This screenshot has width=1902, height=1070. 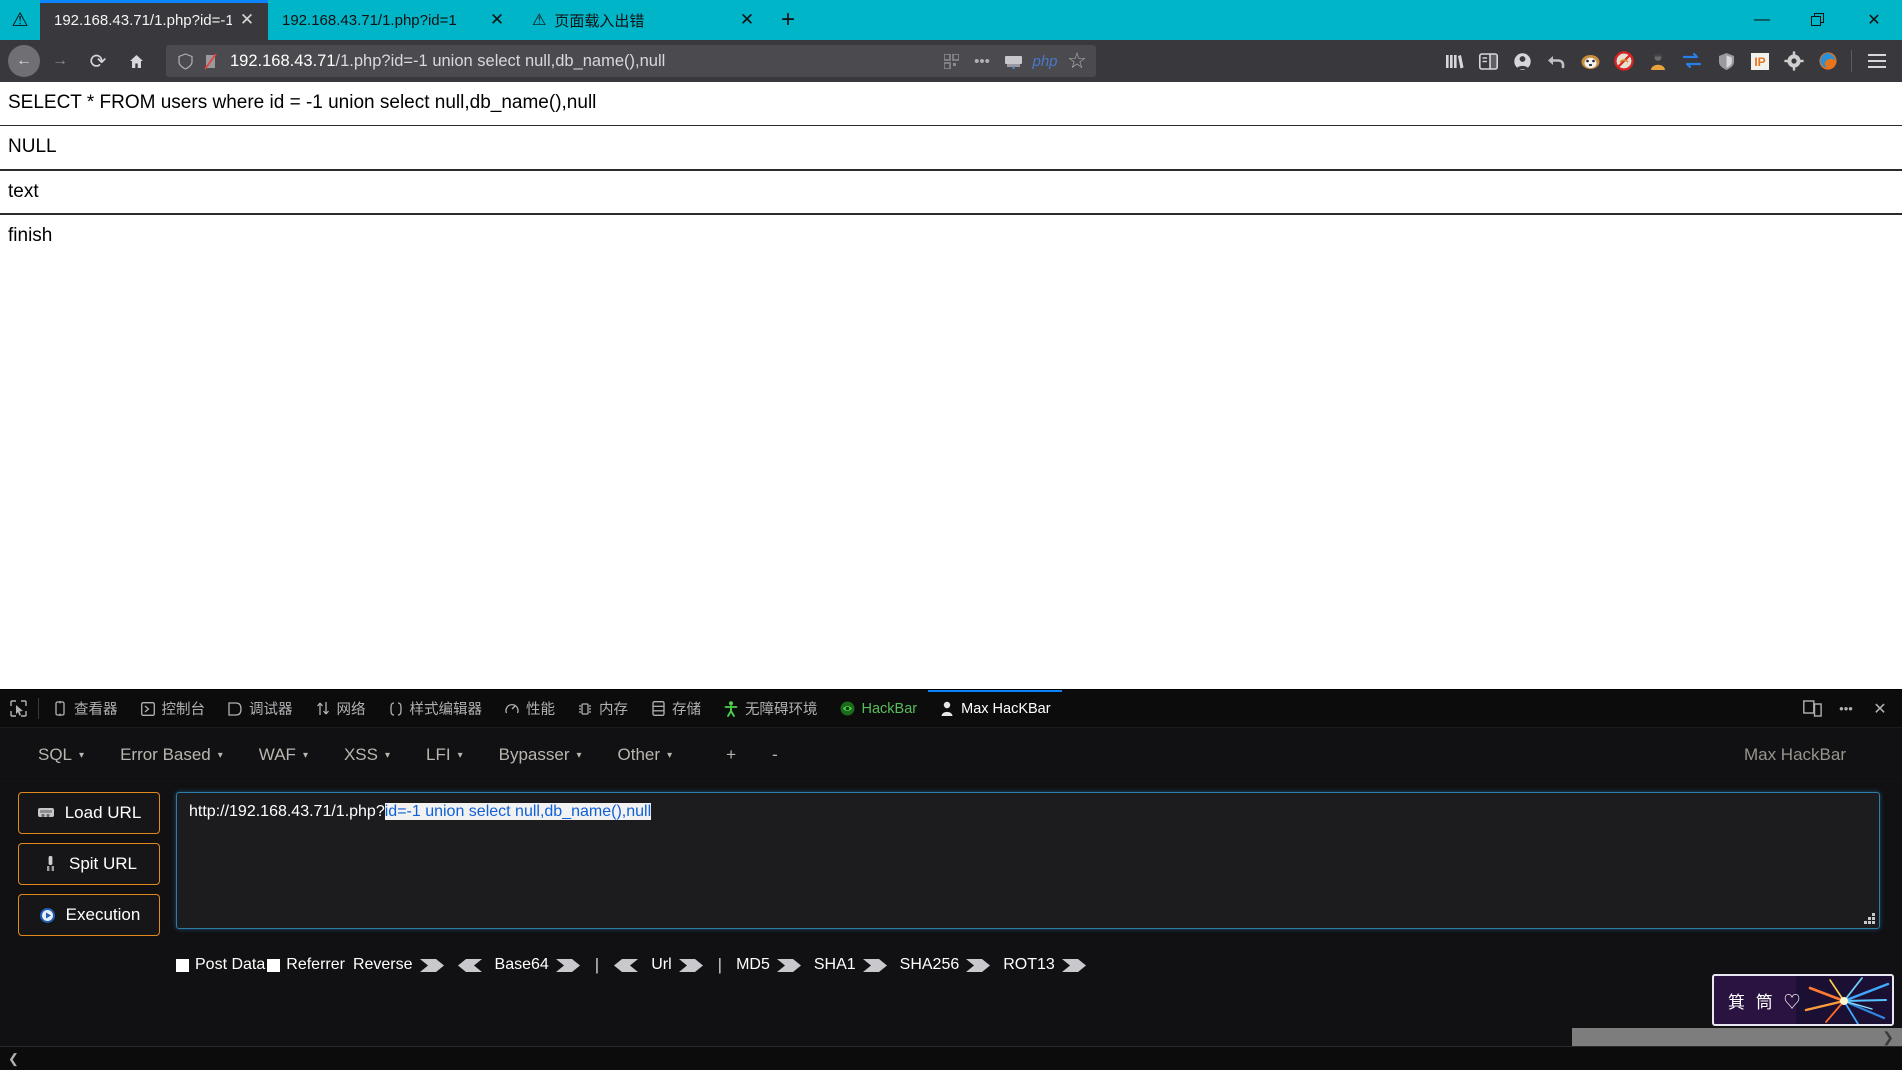 I want to click on window-minimize-button: —, so click(x=1762, y=20).